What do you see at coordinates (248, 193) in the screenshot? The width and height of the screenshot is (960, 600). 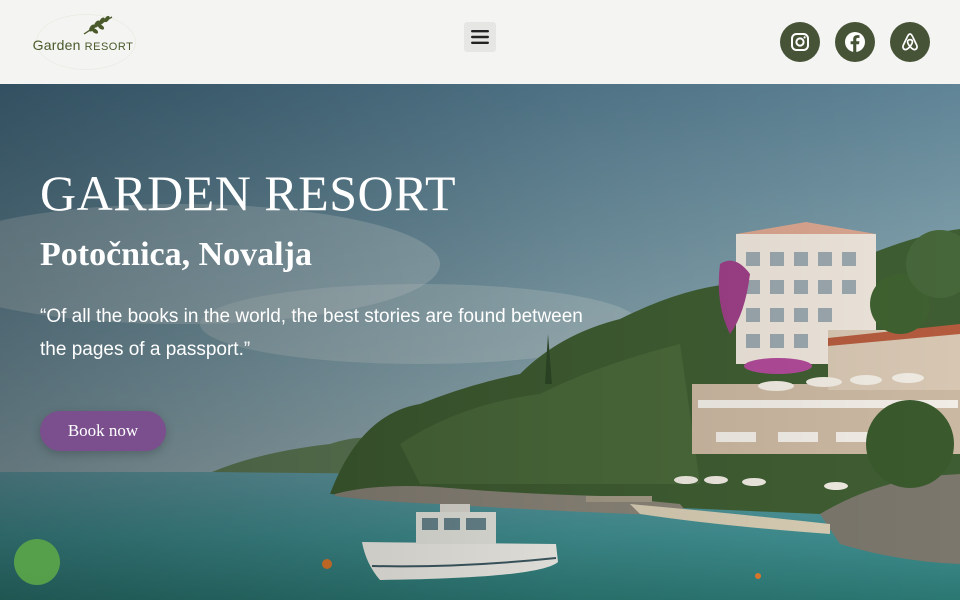 I see `hero-title: GARDEN RESORT` at bounding box center [248, 193].